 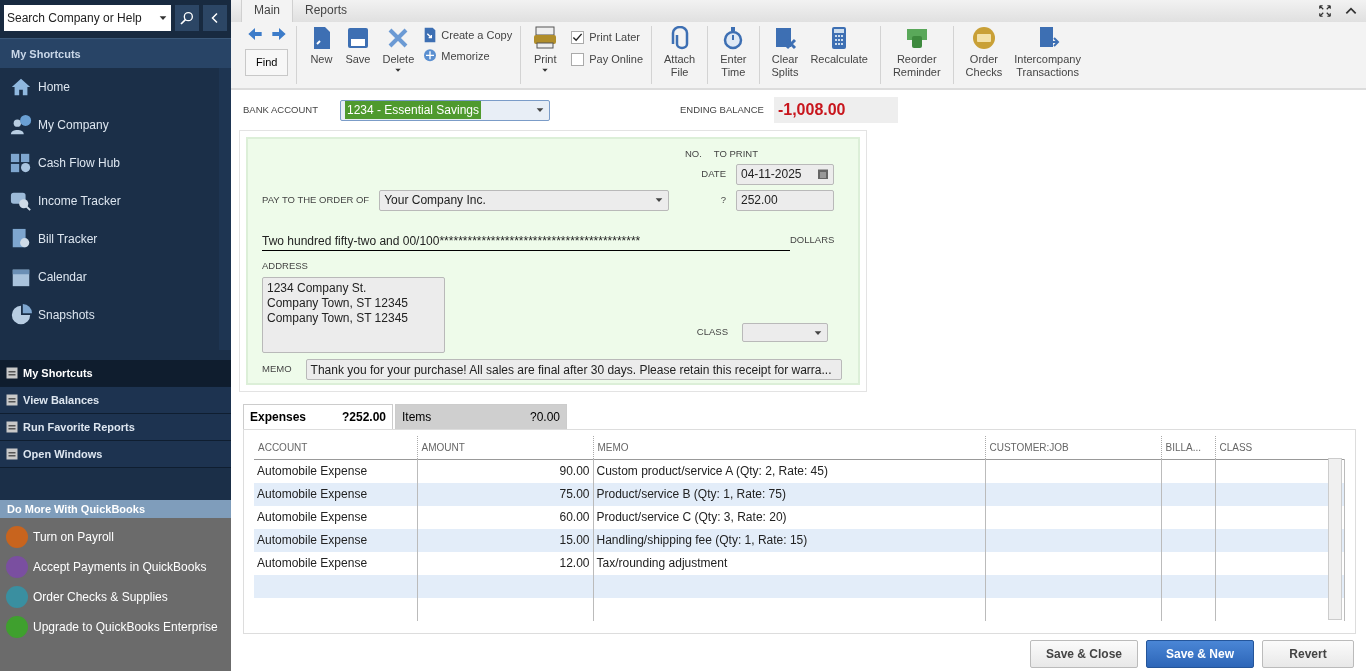 What do you see at coordinates (326, 11) in the screenshot?
I see `tab: Reports` at bounding box center [326, 11].